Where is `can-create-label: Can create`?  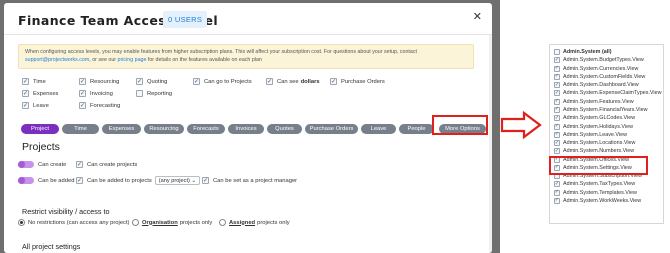 can-create-label: Can create is located at coordinates (52, 164).